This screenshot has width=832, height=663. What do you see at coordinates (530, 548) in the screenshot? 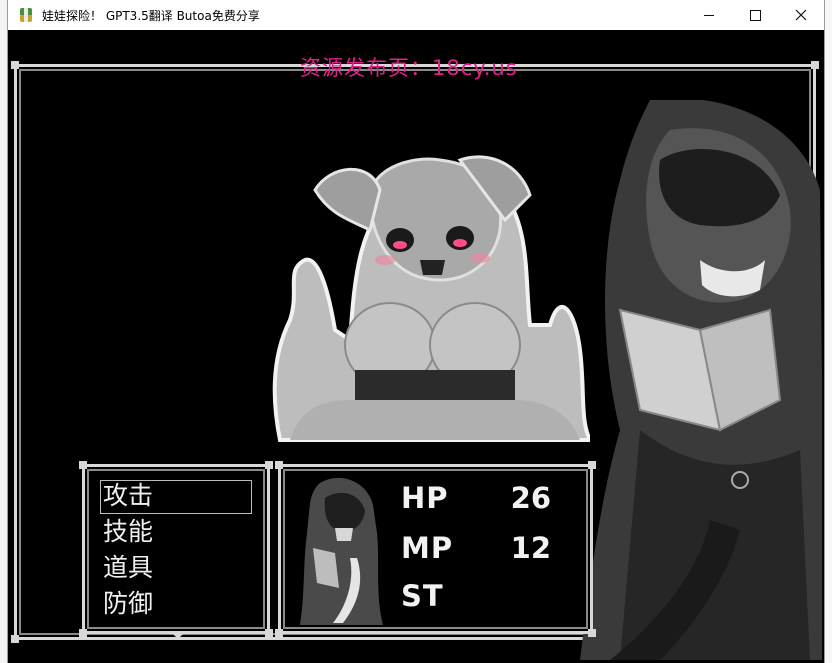
I see `mp-value: 12` at bounding box center [530, 548].